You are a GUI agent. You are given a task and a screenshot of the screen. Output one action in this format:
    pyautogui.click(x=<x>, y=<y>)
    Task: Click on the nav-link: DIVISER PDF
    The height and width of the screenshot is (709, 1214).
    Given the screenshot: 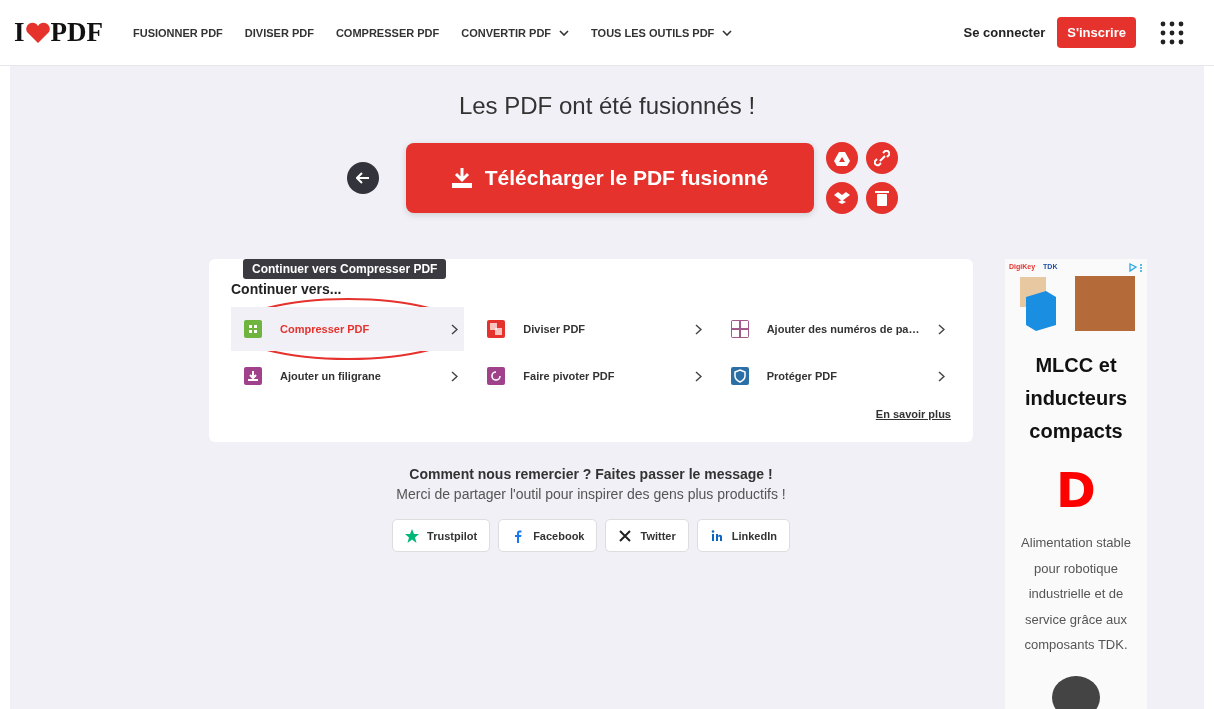 What is the action you would take?
    pyautogui.click(x=279, y=32)
    